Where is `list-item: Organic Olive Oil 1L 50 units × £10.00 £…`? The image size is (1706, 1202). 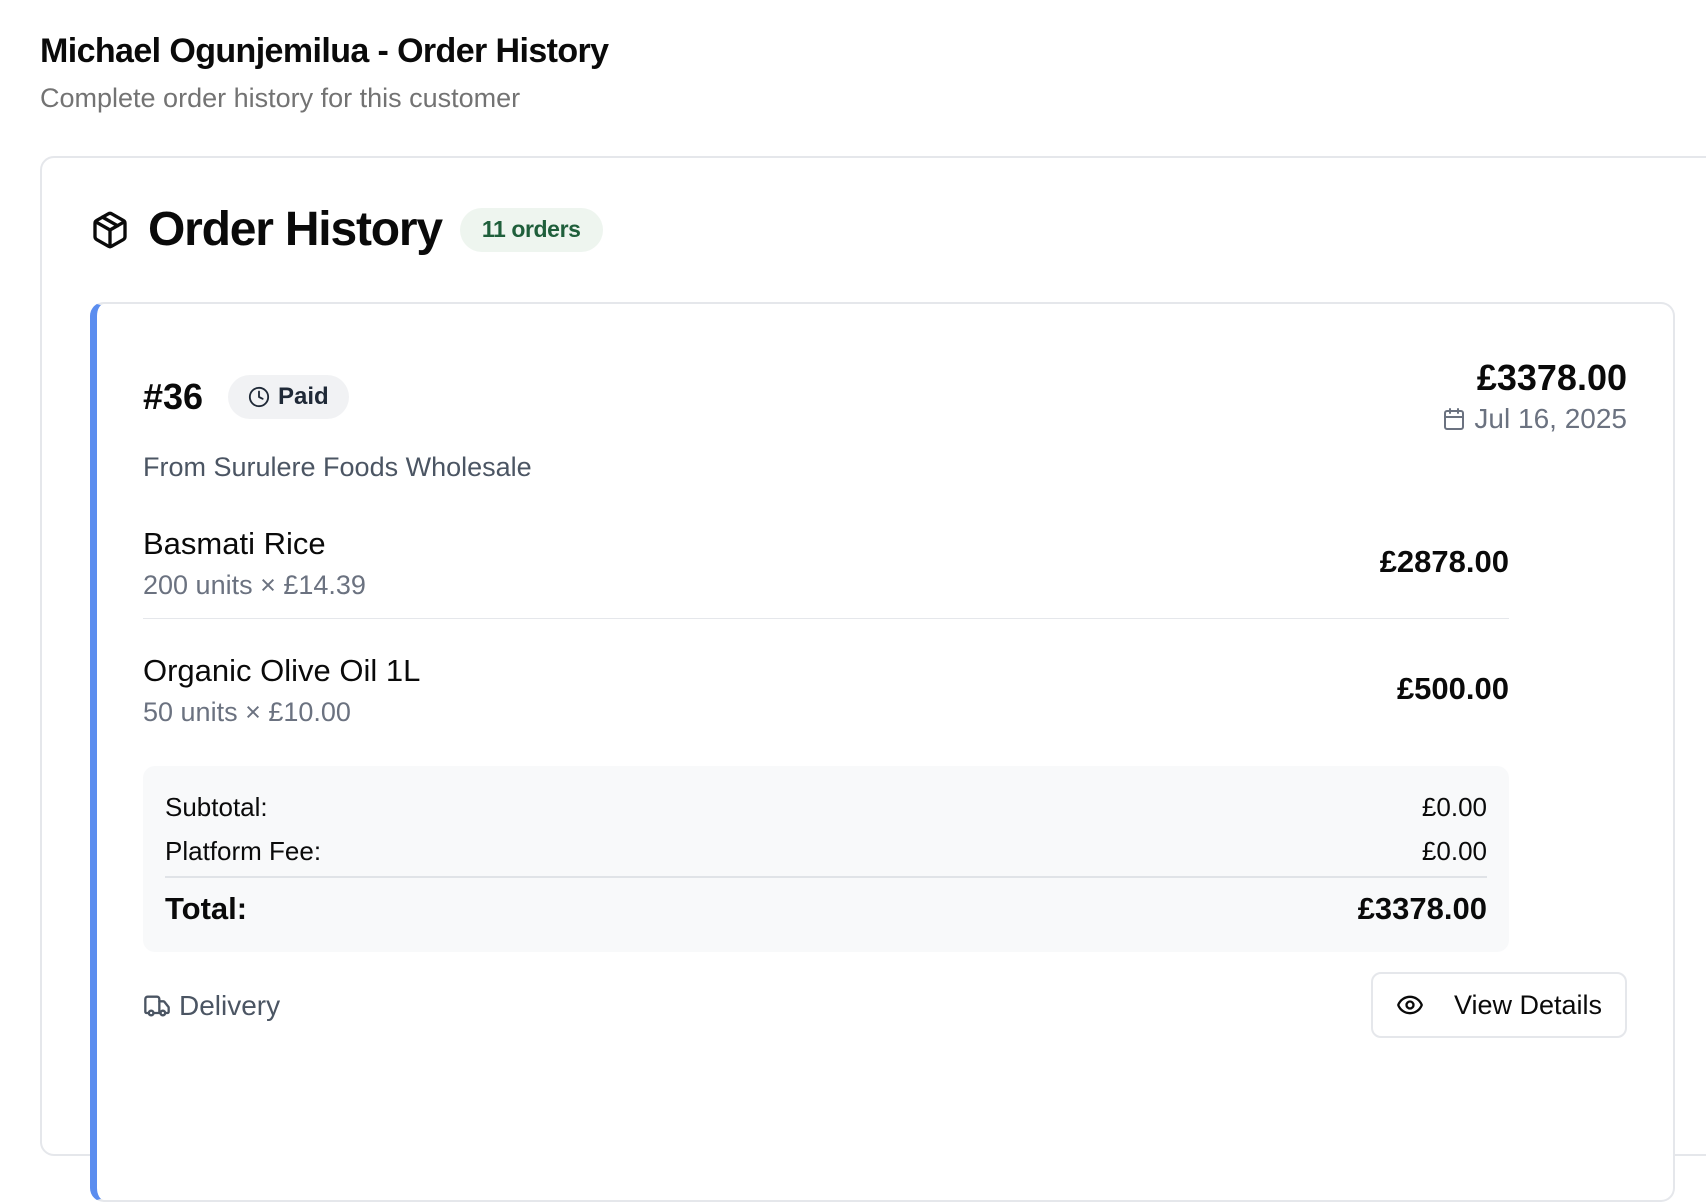 list-item: Organic Olive Oil 1L 50 units × £10.00 £… is located at coordinates (826, 690).